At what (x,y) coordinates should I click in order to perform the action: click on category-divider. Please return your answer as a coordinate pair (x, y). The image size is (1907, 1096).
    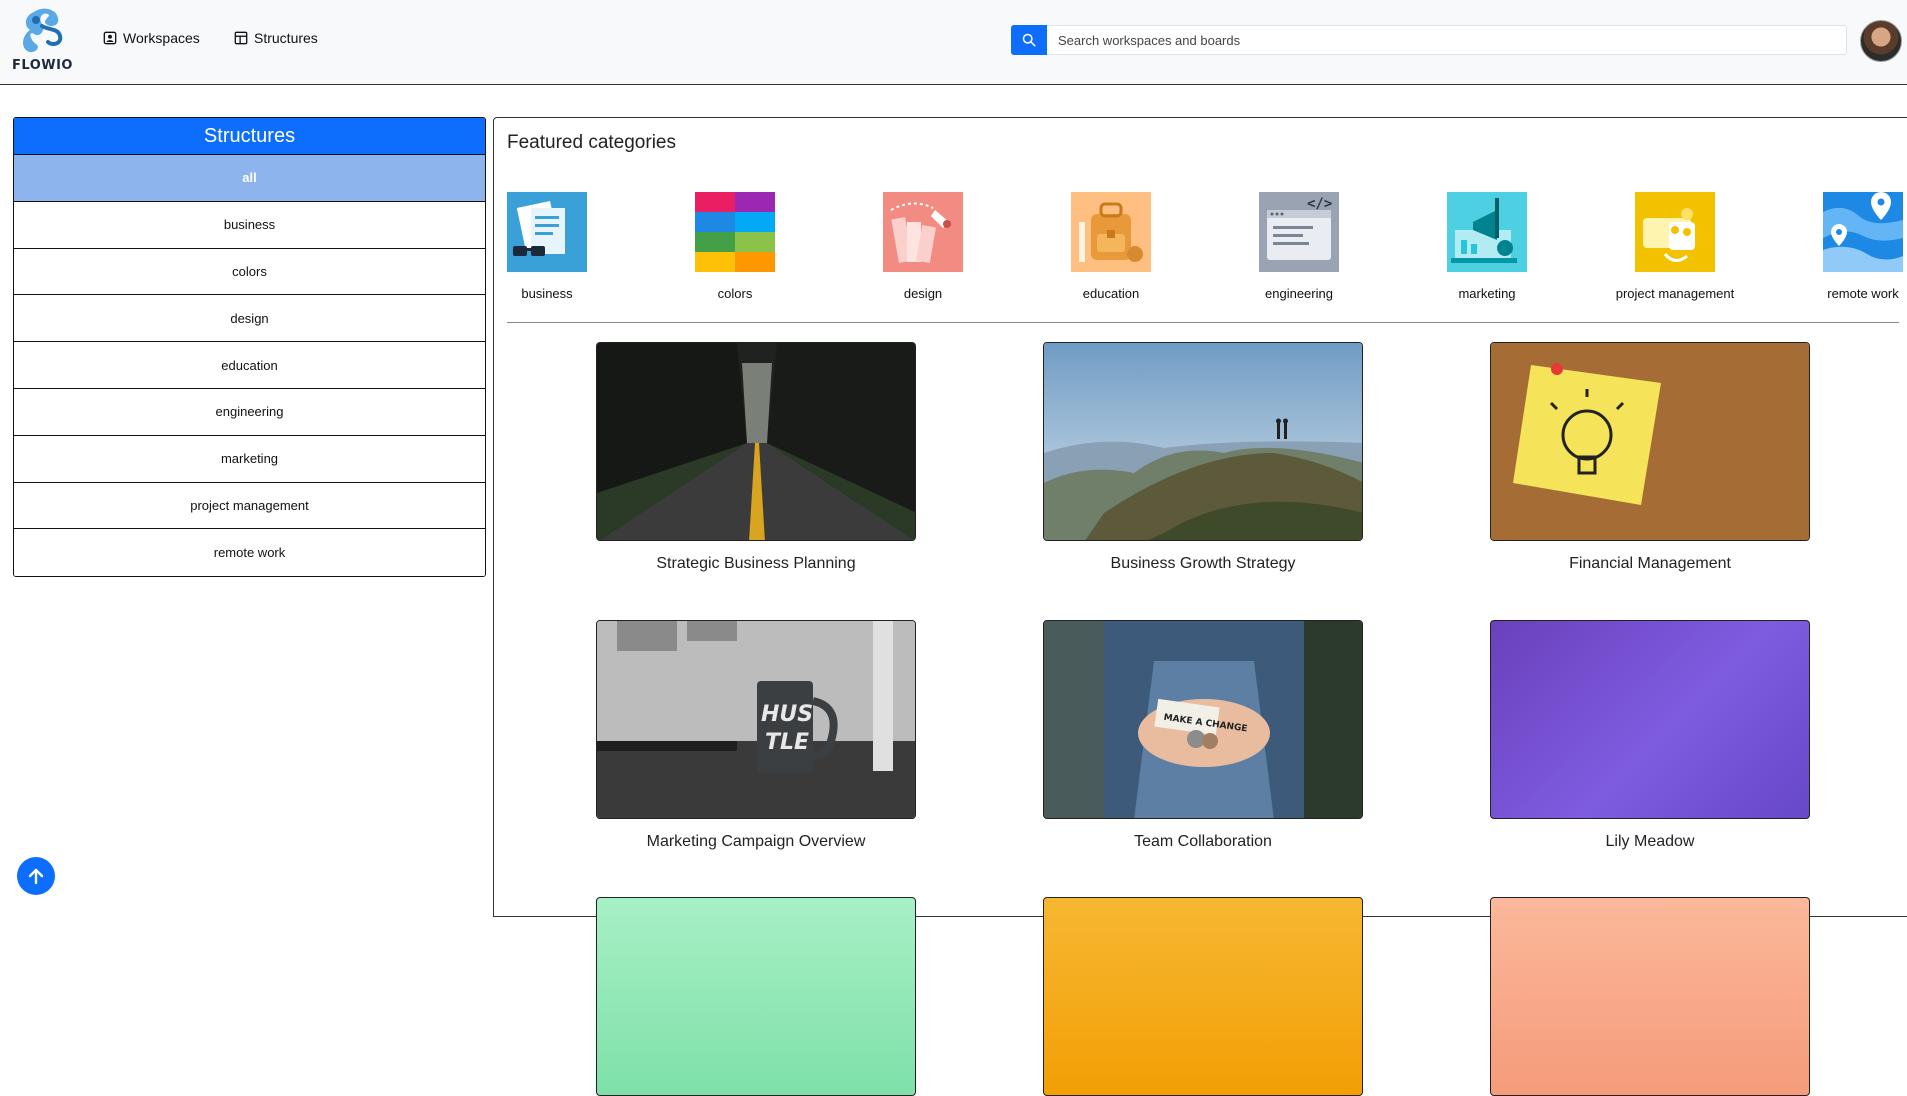
    Looking at the image, I should click on (1203, 322).